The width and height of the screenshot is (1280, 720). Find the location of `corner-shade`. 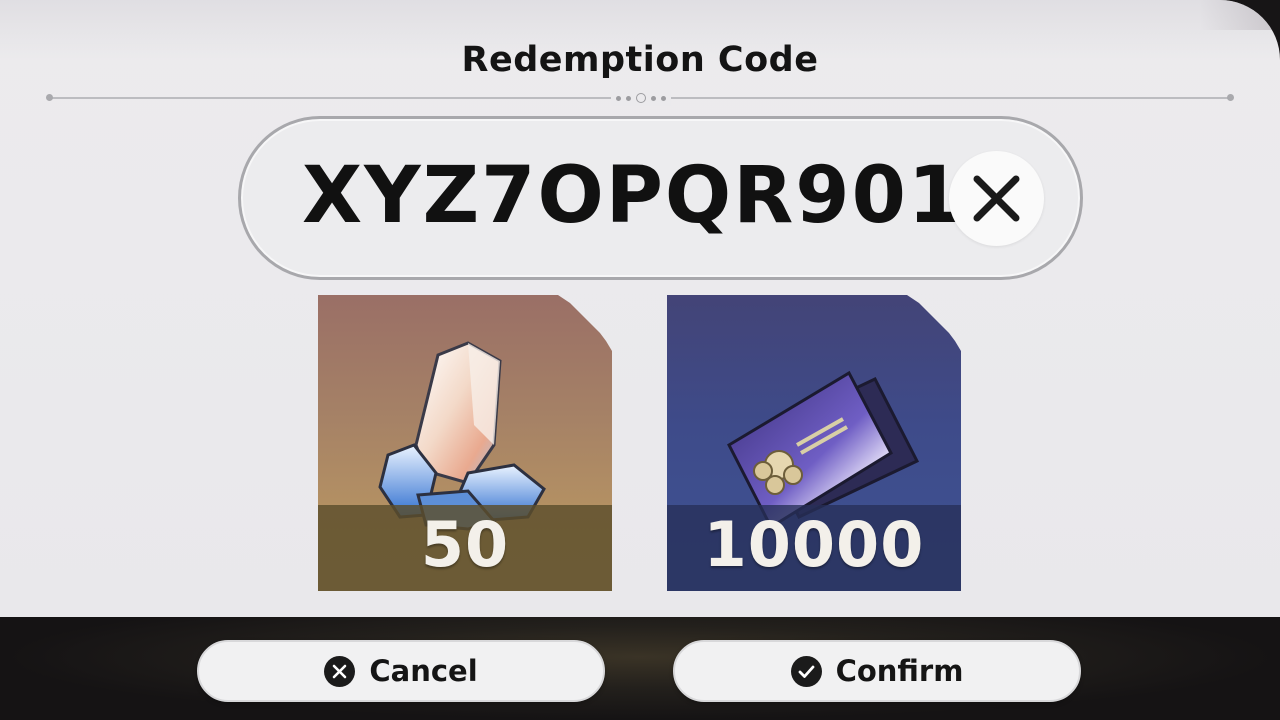

corner-shade is located at coordinates (1240, 15).